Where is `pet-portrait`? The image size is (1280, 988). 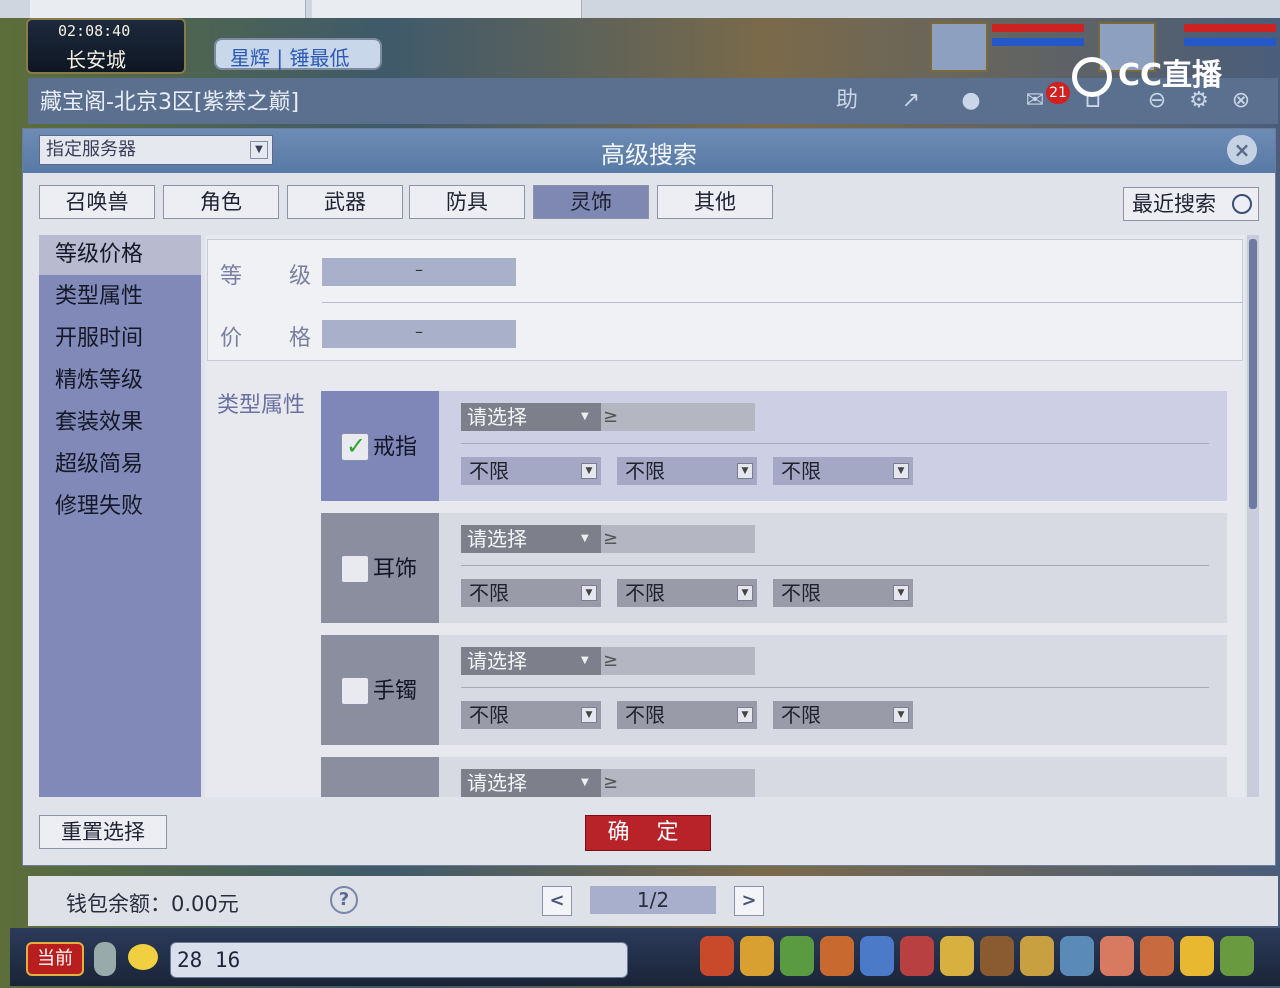
pet-portrait is located at coordinates (959, 47).